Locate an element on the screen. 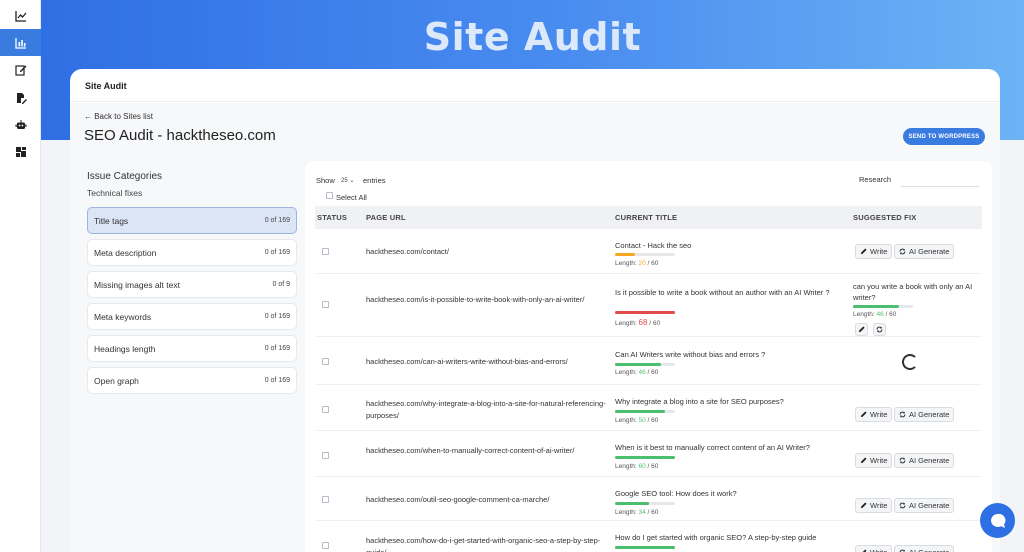  technical-fixes-subheading: Technical fixes is located at coordinates (115, 193).